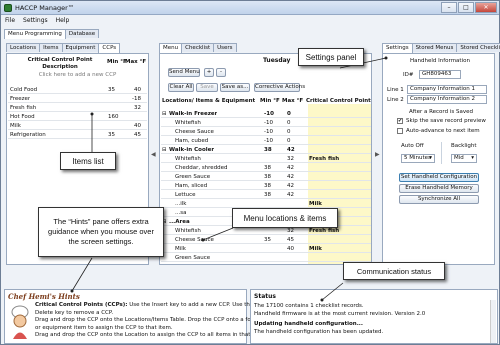  Describe the element at coordinates (82, 274) in the screenshot. I see `hints-leader` at that location.